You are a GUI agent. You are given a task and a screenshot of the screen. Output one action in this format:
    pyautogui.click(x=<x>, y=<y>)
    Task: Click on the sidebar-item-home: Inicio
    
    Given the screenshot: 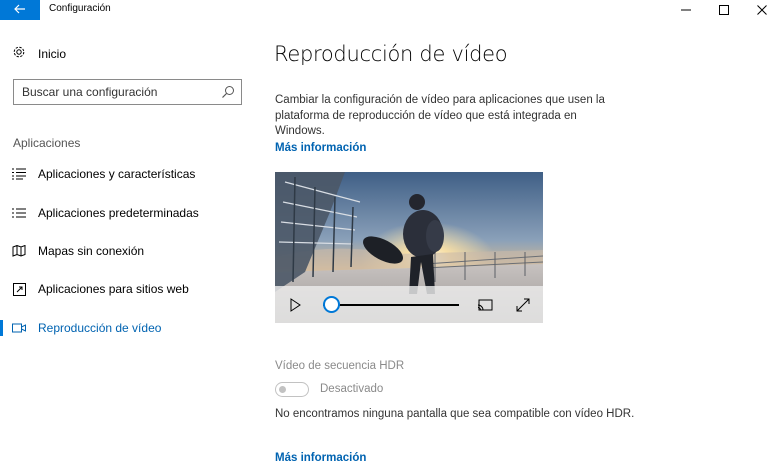 What is the action you would take?
    pyautogui.click(x=39, y=54)
    